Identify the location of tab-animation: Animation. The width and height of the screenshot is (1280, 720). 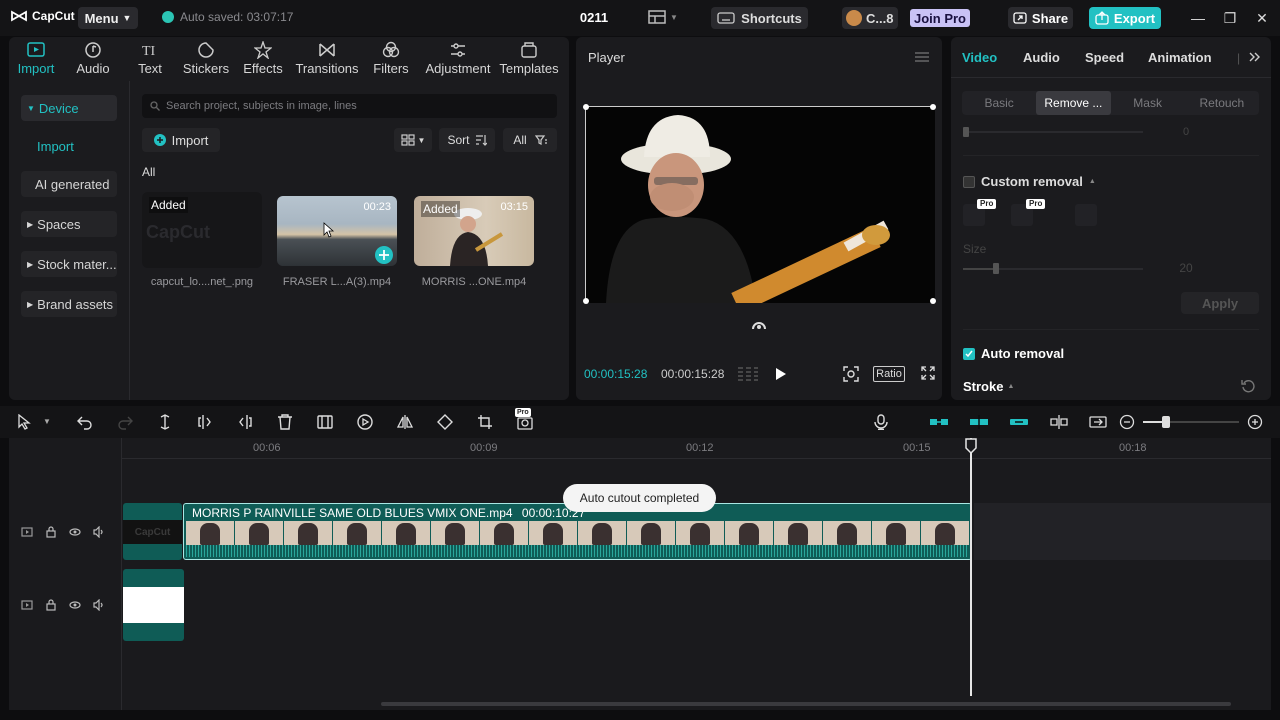
(1180, 57).